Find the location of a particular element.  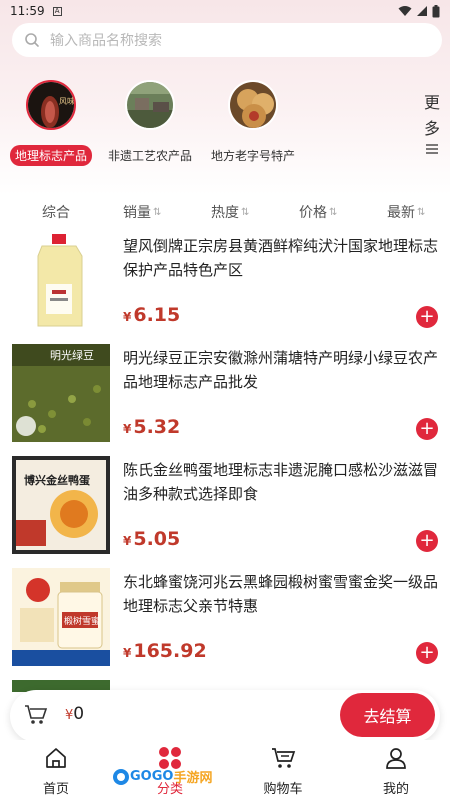

tab-mine: 我的 is located at coordinates (396, 770).